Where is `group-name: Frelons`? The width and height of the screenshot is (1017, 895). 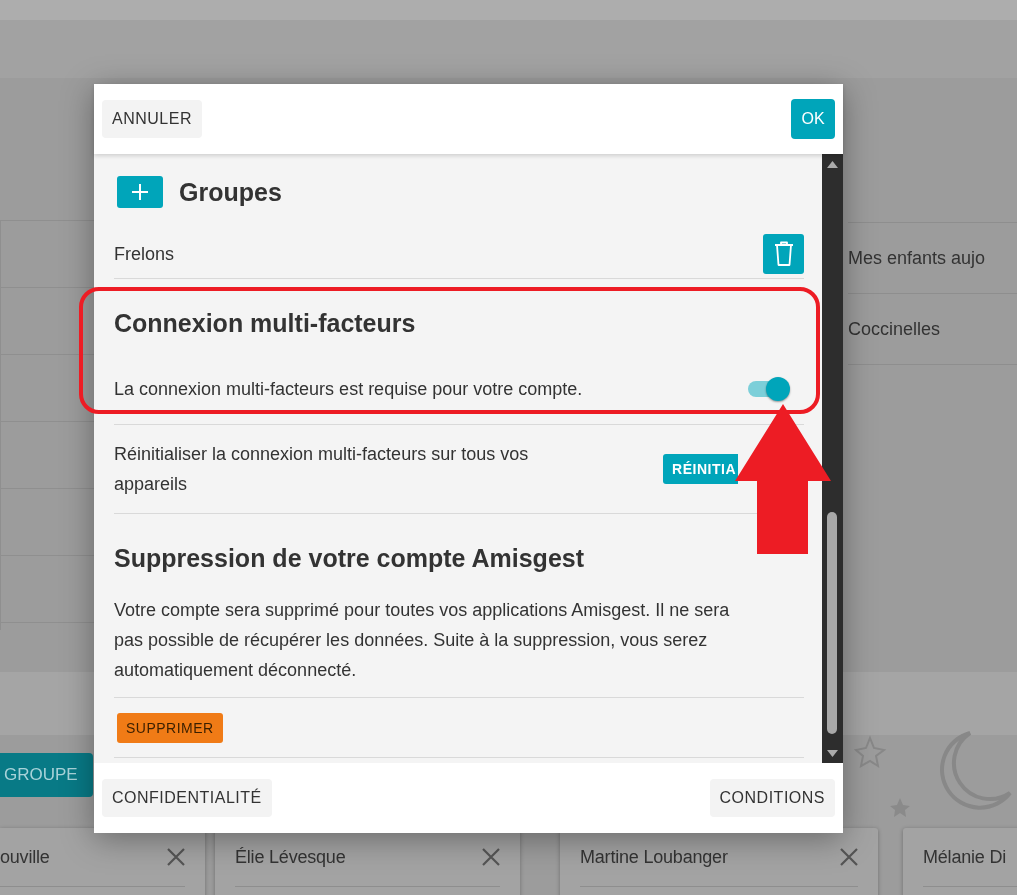 group-name: Frelons is located at coordinates (144, 254).